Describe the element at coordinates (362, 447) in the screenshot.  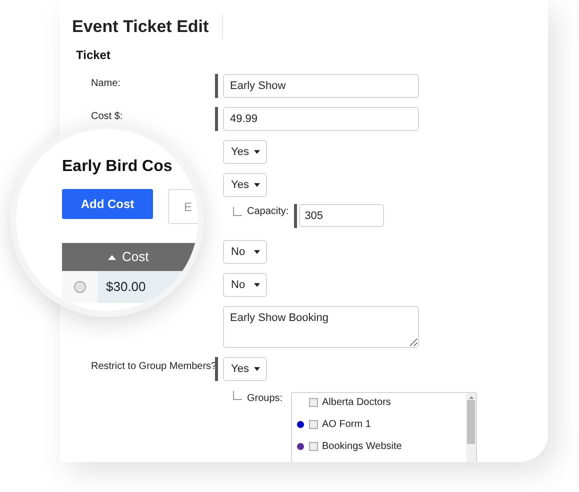
I see `group-name: Bookings Website` at that location.